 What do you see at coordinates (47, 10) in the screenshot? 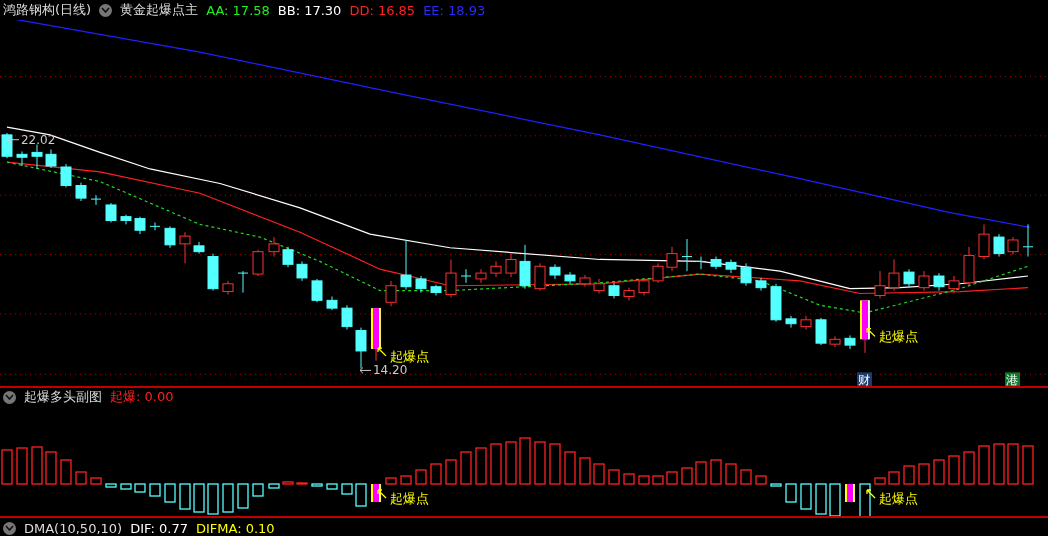
I see `chart-title: 鸿路钢构(日线)` at bounding box center [47, 10].